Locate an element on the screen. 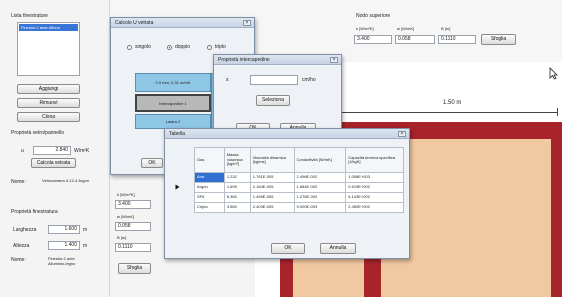  table-cancel-button: Annulla is located at coordinates (338, 248).